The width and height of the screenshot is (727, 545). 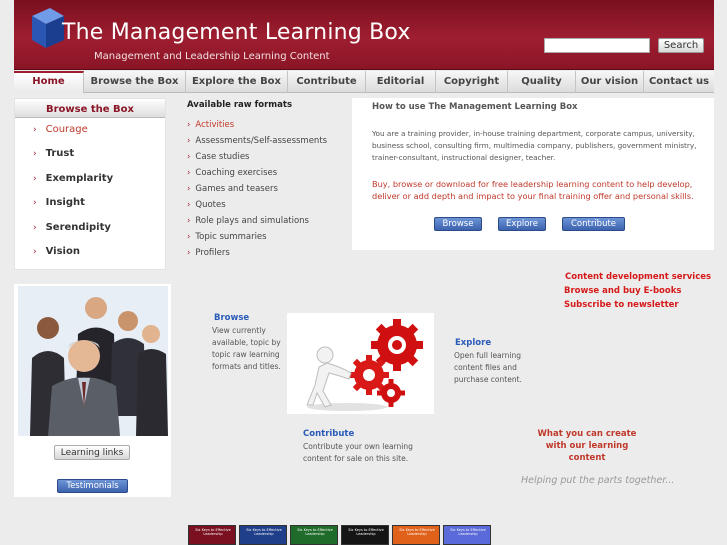 I want to click on browse-link: Browse, so click(x=231, y=318).